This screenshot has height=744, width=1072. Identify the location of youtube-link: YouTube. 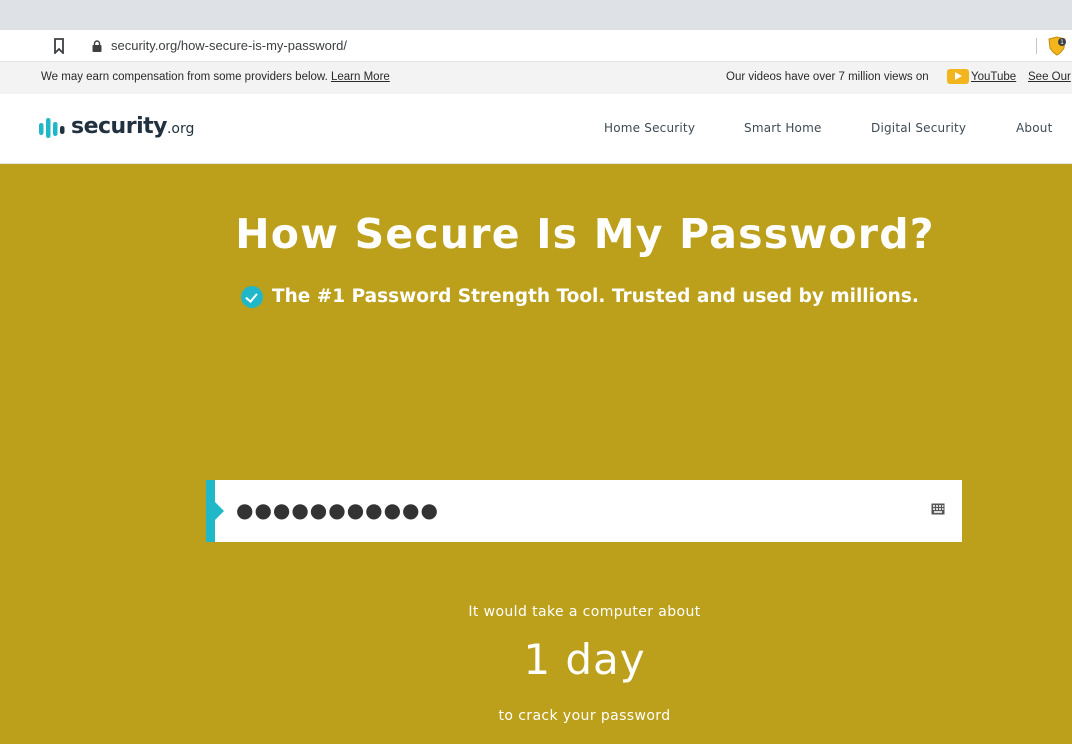
(993, 77).